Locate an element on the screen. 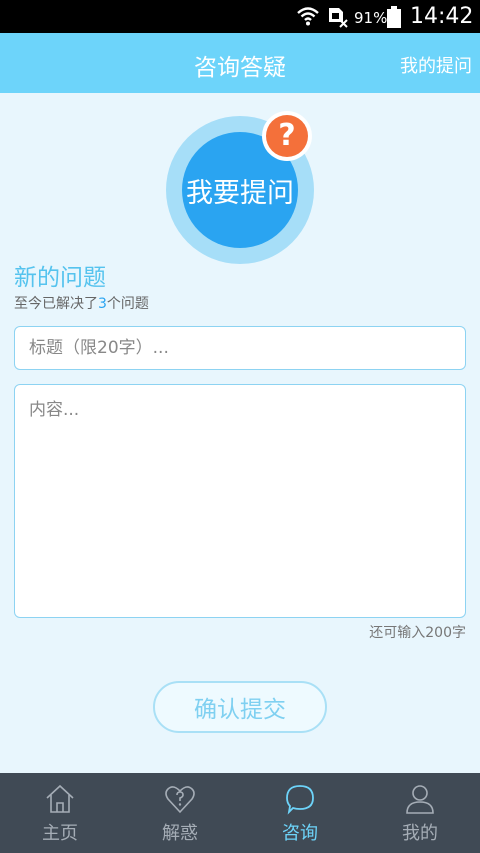  status-bar: 91% 14:42 is located at coordinates (240, 16).